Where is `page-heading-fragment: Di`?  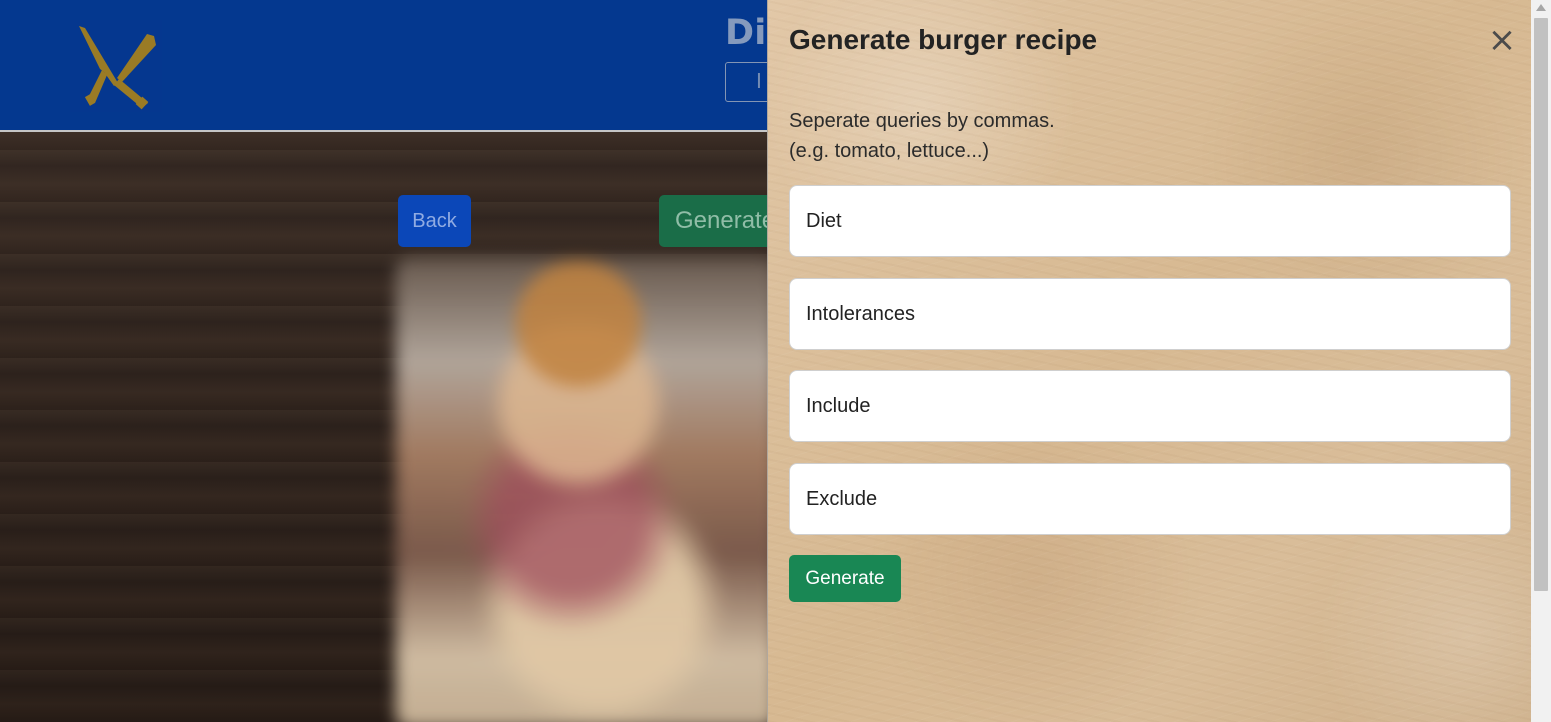
page-heading-fragment: Di is located at coordinates (746, 33).